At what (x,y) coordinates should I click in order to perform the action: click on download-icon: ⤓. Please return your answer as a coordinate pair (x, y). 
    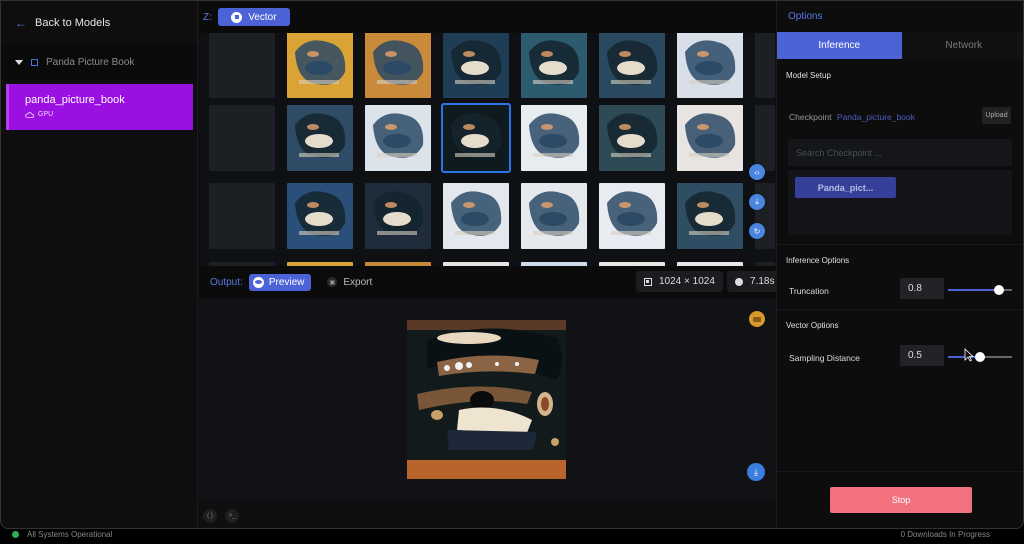
    Looking at the image, I should click on (757, 201).